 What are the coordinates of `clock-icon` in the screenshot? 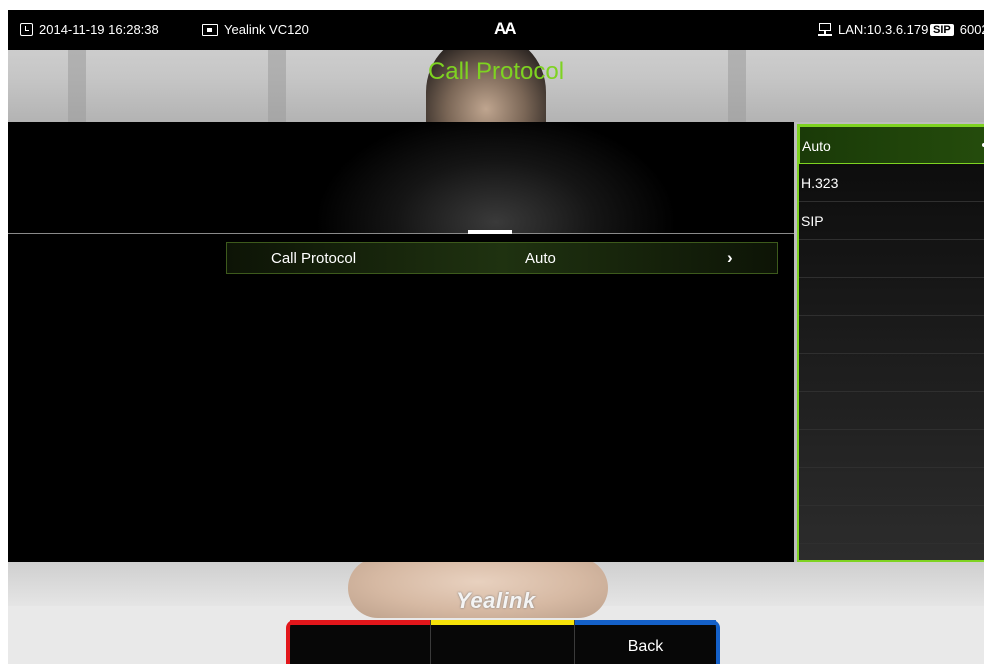 It's located at (26, 29).